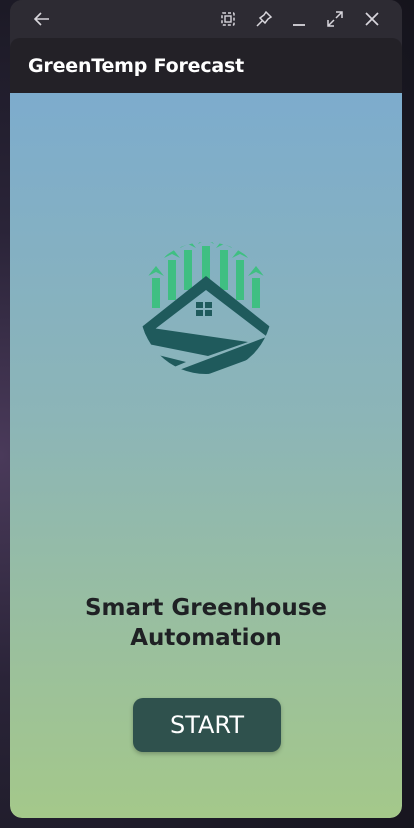 Image resolution: width=414 pixels, height=828 pixels. What do you see at coordinates (206, 19) in the screenshot?
I see `window-titlebar` at bounding box center [206, 19].